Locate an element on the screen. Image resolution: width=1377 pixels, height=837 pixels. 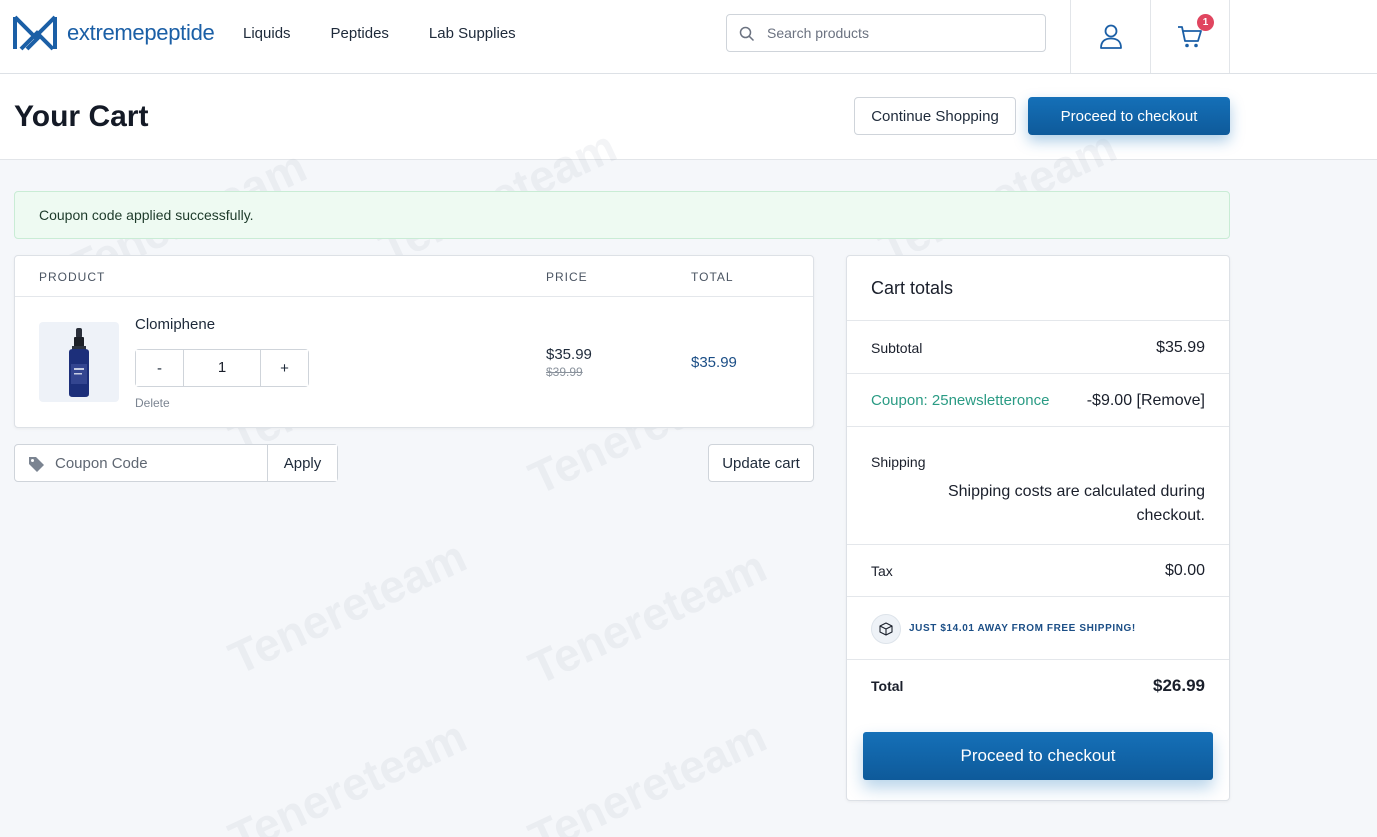
logo-icon is located at coordinates (35, 33).